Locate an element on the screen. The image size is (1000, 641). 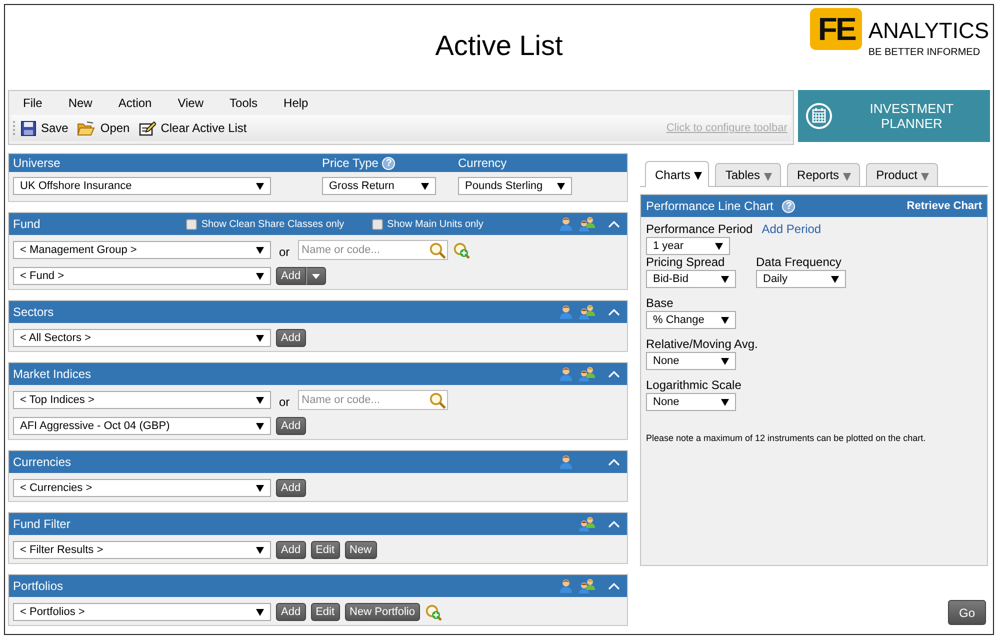
panel-title: Market Indices is located at coordinates (52, 374).